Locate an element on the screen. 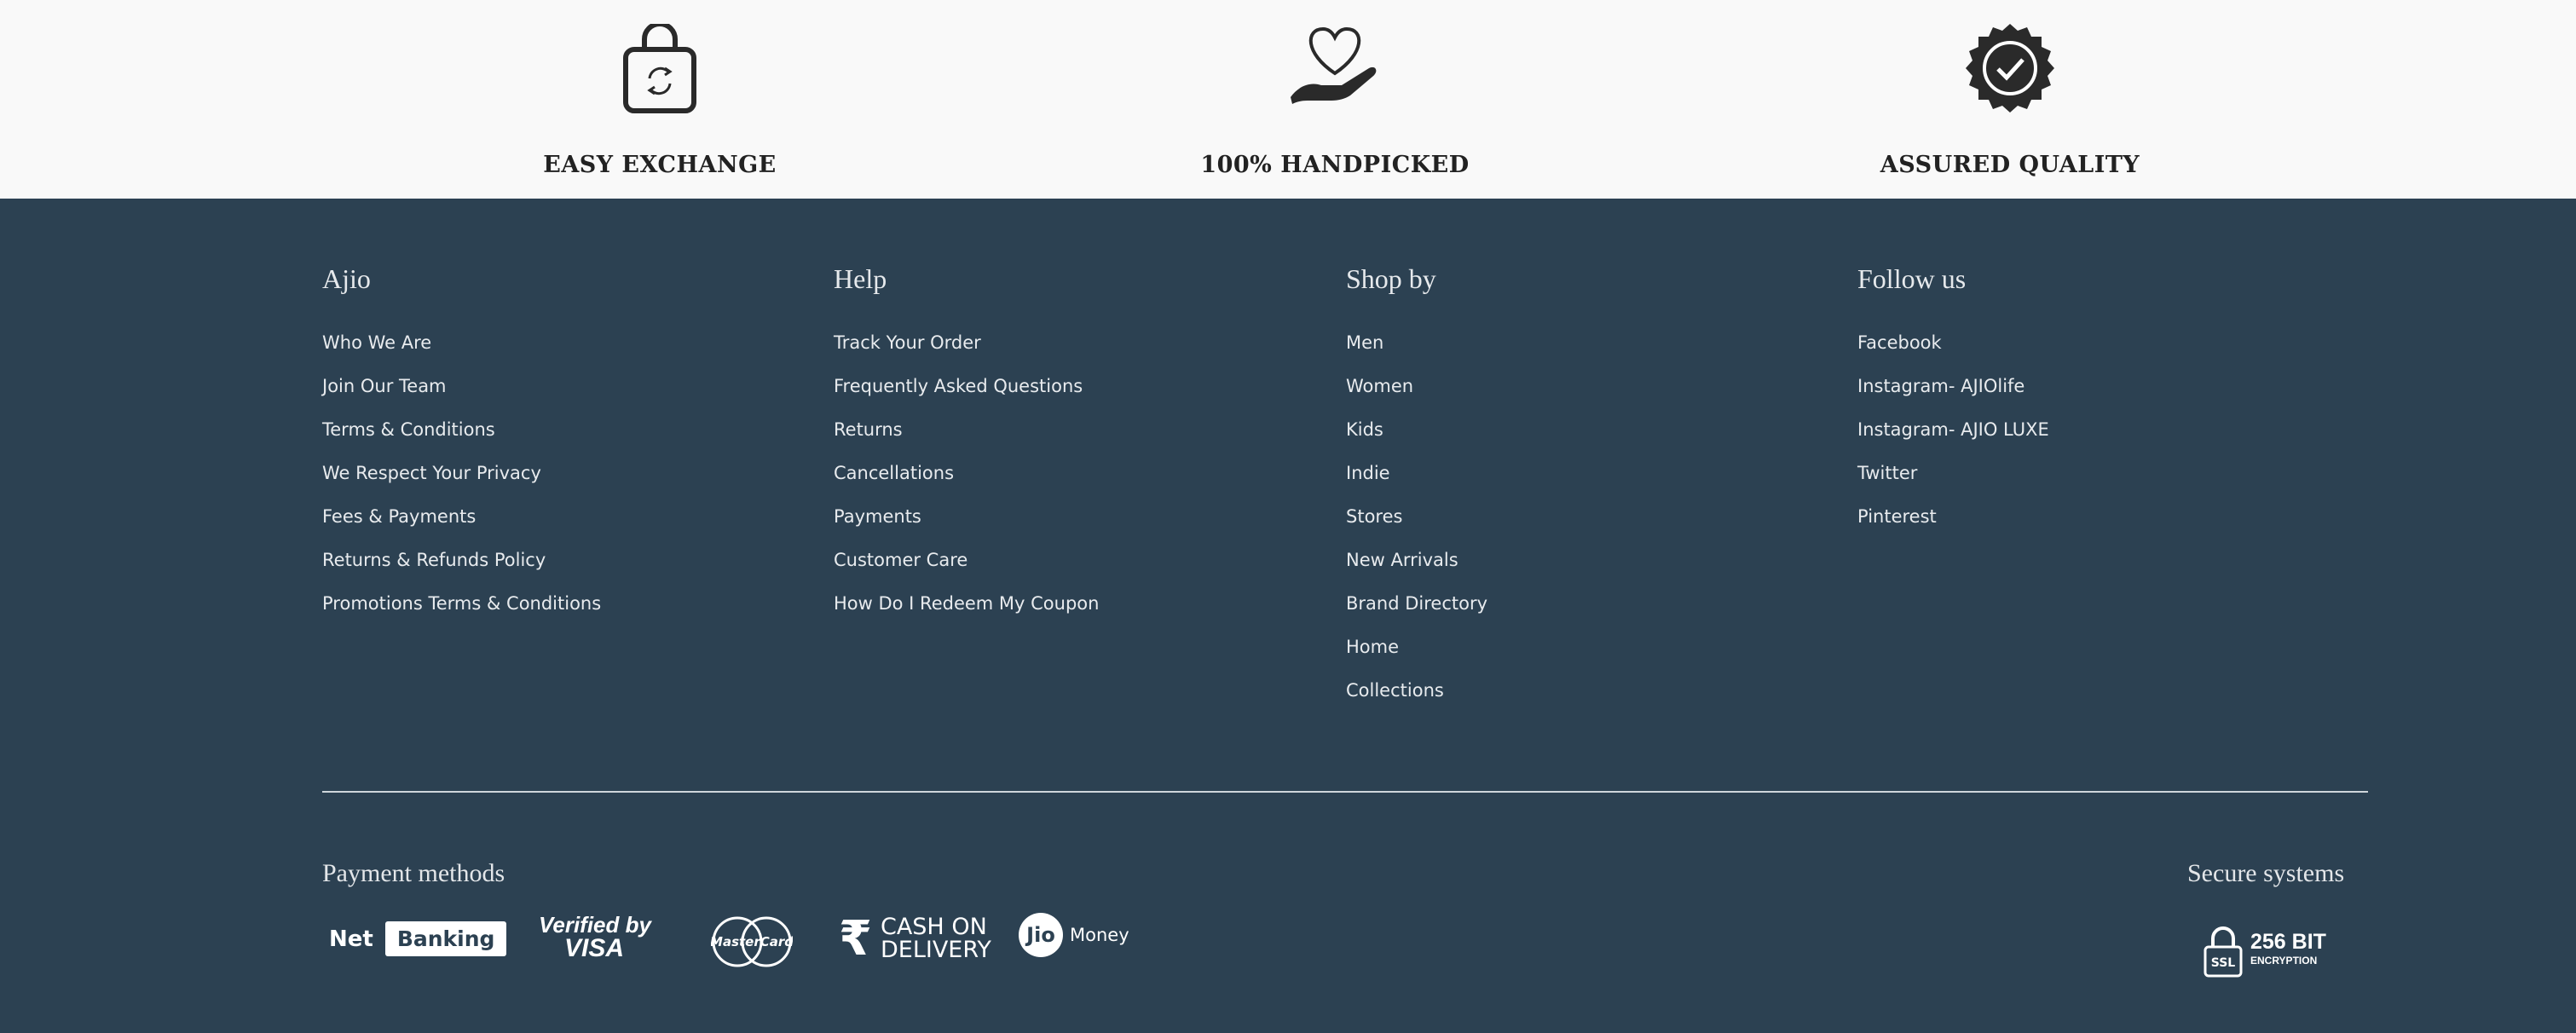  footer-link: Kids is located at coordinates (1416, 441).